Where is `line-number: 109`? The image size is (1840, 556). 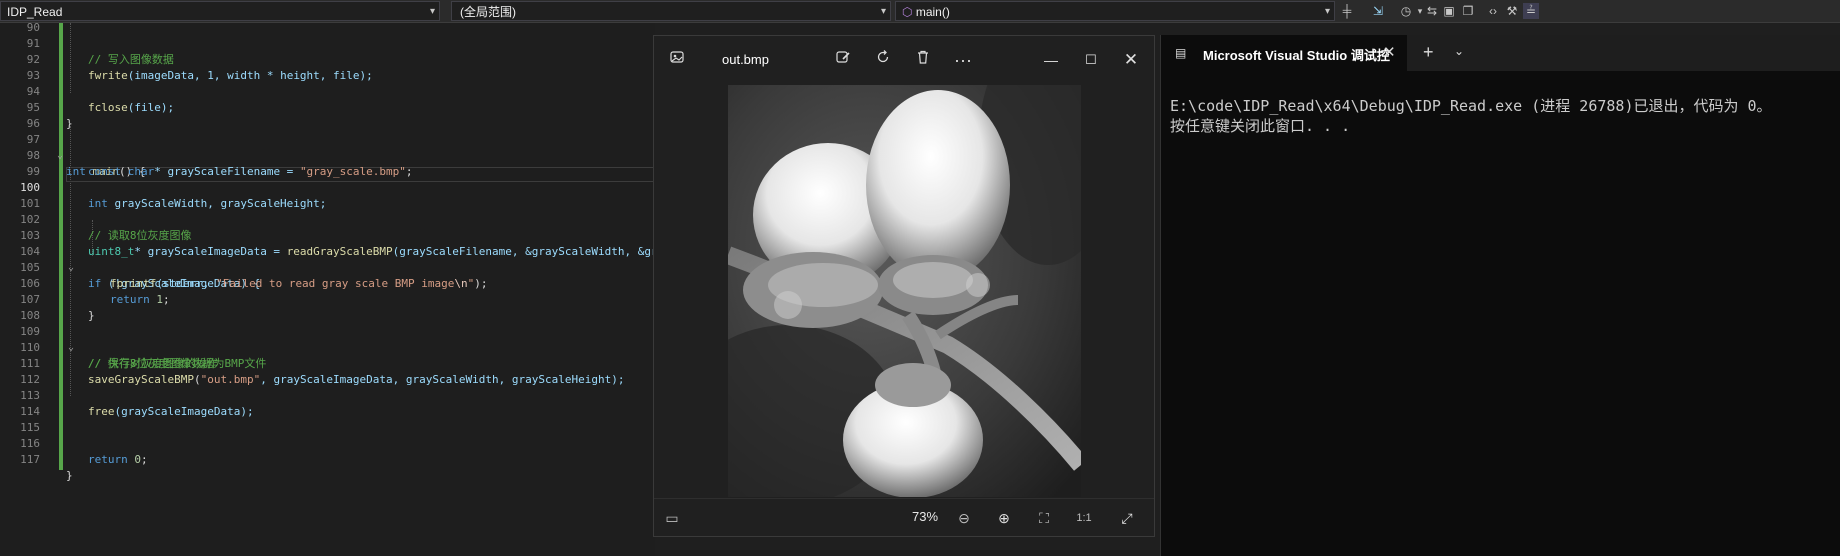 line-number: 109 is located at coordinates (30, 331).